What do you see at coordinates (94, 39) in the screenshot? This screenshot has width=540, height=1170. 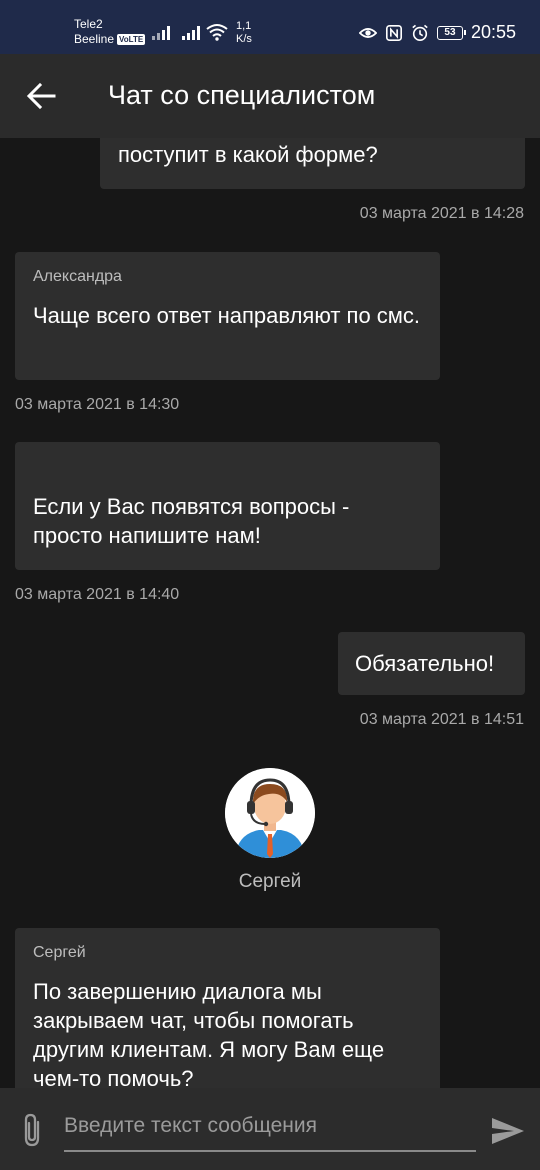 I see `carrier-2: Beeline` at bounding box center [94, 39].